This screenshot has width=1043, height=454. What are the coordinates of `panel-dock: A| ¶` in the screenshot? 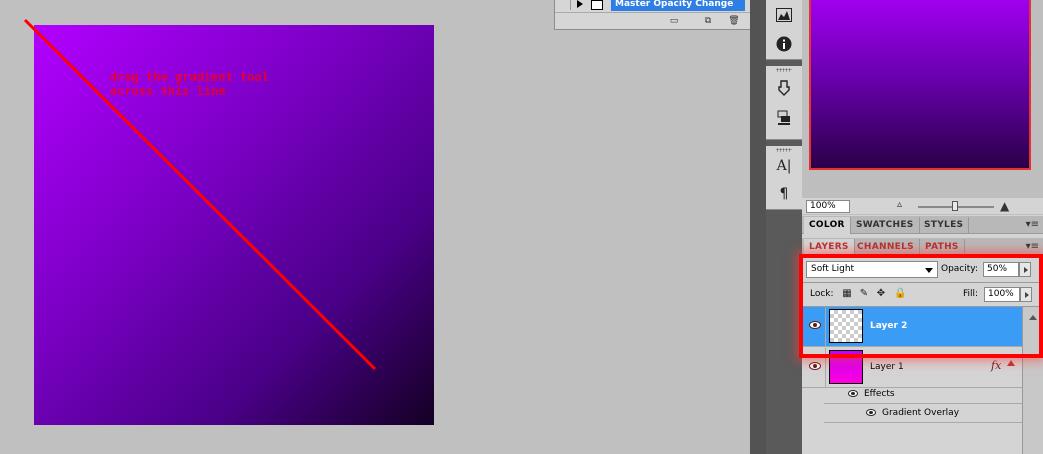 It's located at (784, 227).